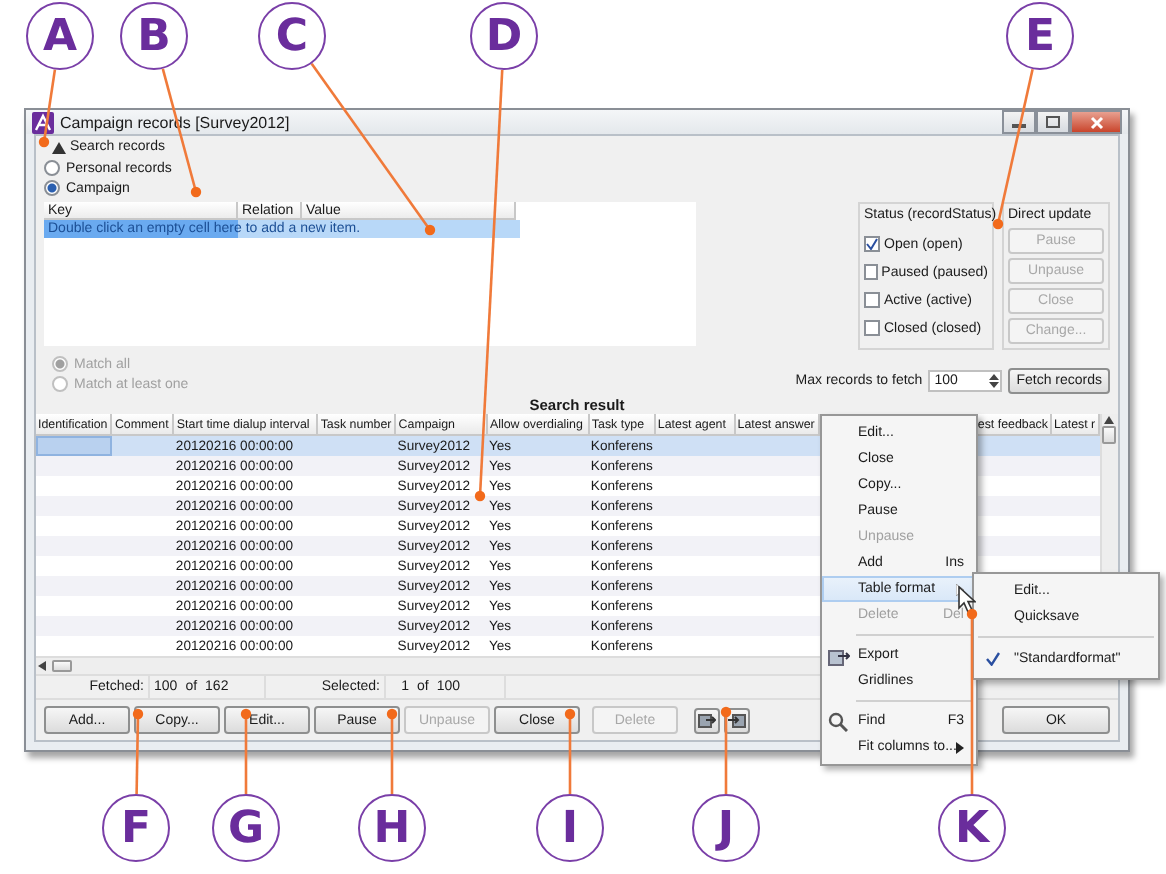 The height and width of the screenshot is (874, 1166). I want to click on scroll-up-icon, so click(1109, 420).